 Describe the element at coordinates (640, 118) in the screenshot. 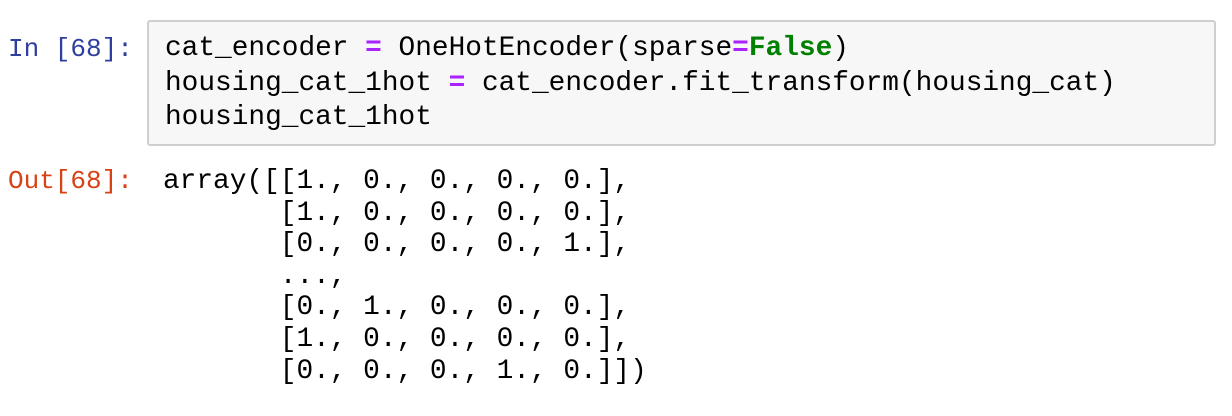

I see `code-line-3: housing_cat_1hot` at that location.